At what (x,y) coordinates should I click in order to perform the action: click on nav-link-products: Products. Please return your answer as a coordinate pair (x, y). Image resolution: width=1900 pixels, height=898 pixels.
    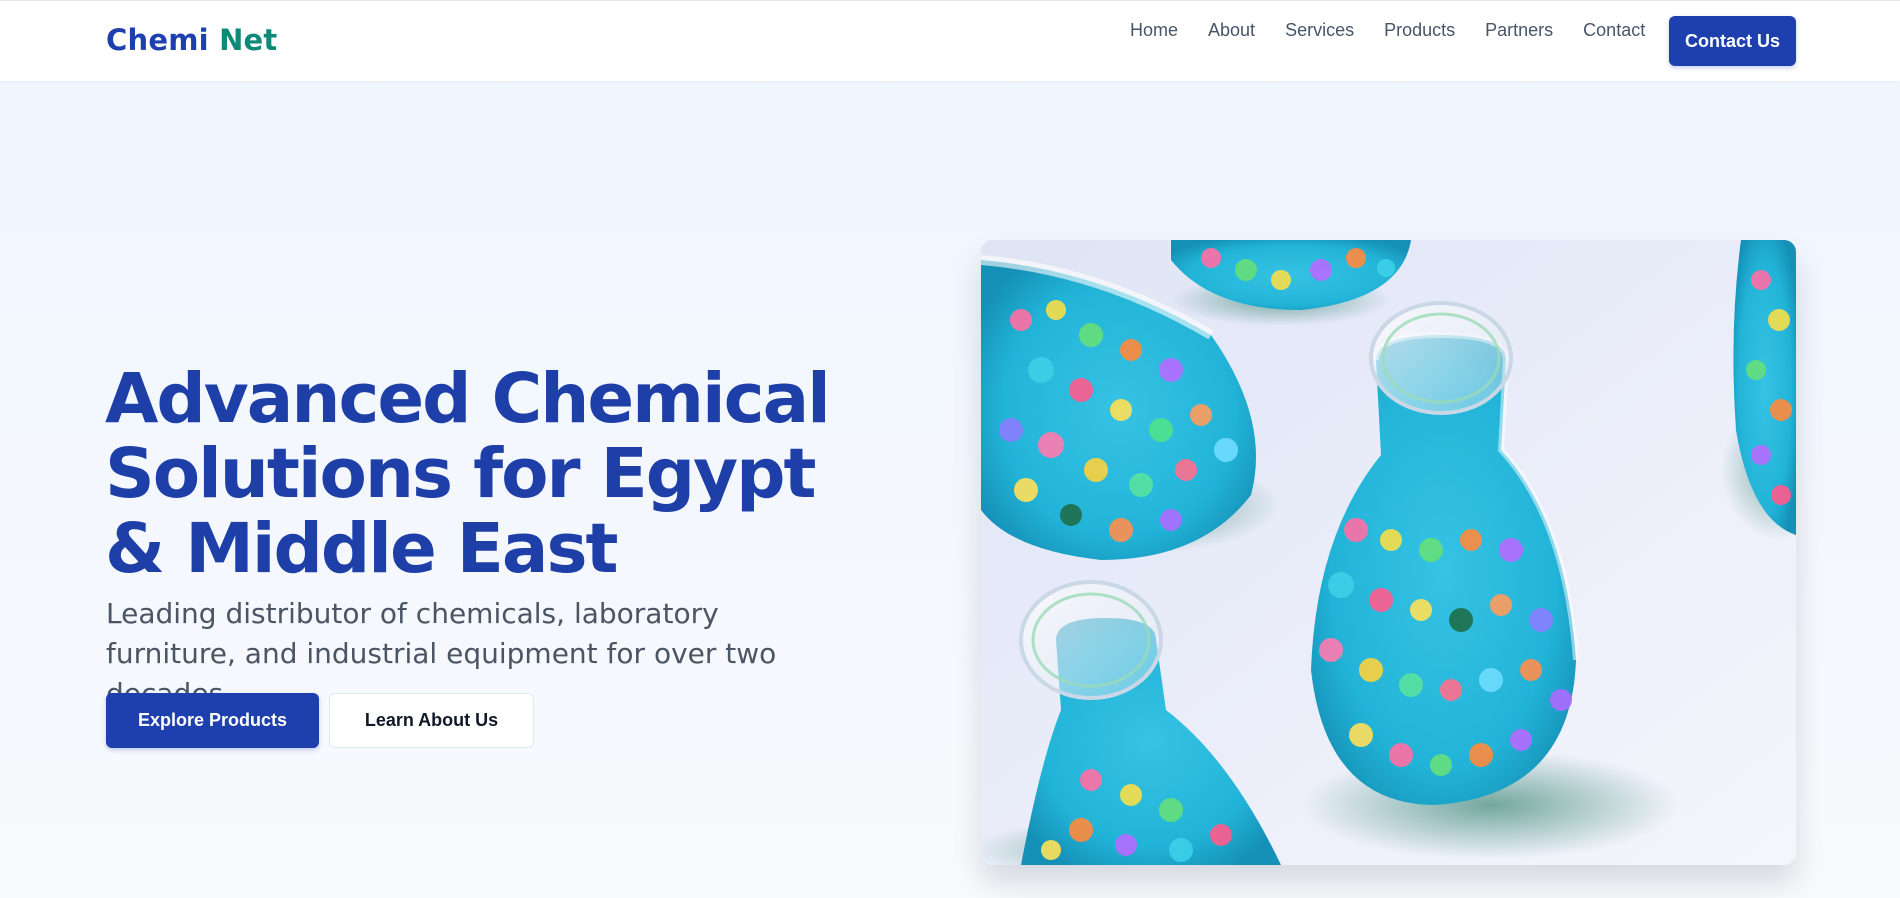
    Looking at the image, I should click on (1419, 30).